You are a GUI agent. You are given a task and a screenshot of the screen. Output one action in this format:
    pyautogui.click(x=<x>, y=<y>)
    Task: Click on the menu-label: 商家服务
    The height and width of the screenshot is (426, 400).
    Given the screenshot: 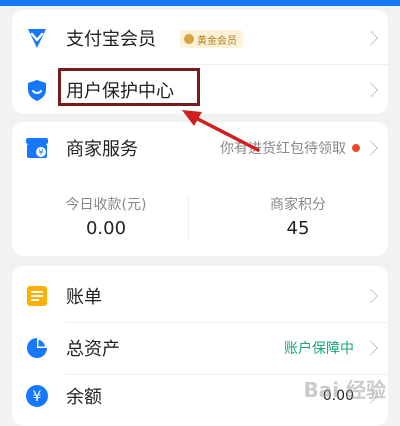 What is the action you would take?
    pyautogui.click(x=102, y=149)
    